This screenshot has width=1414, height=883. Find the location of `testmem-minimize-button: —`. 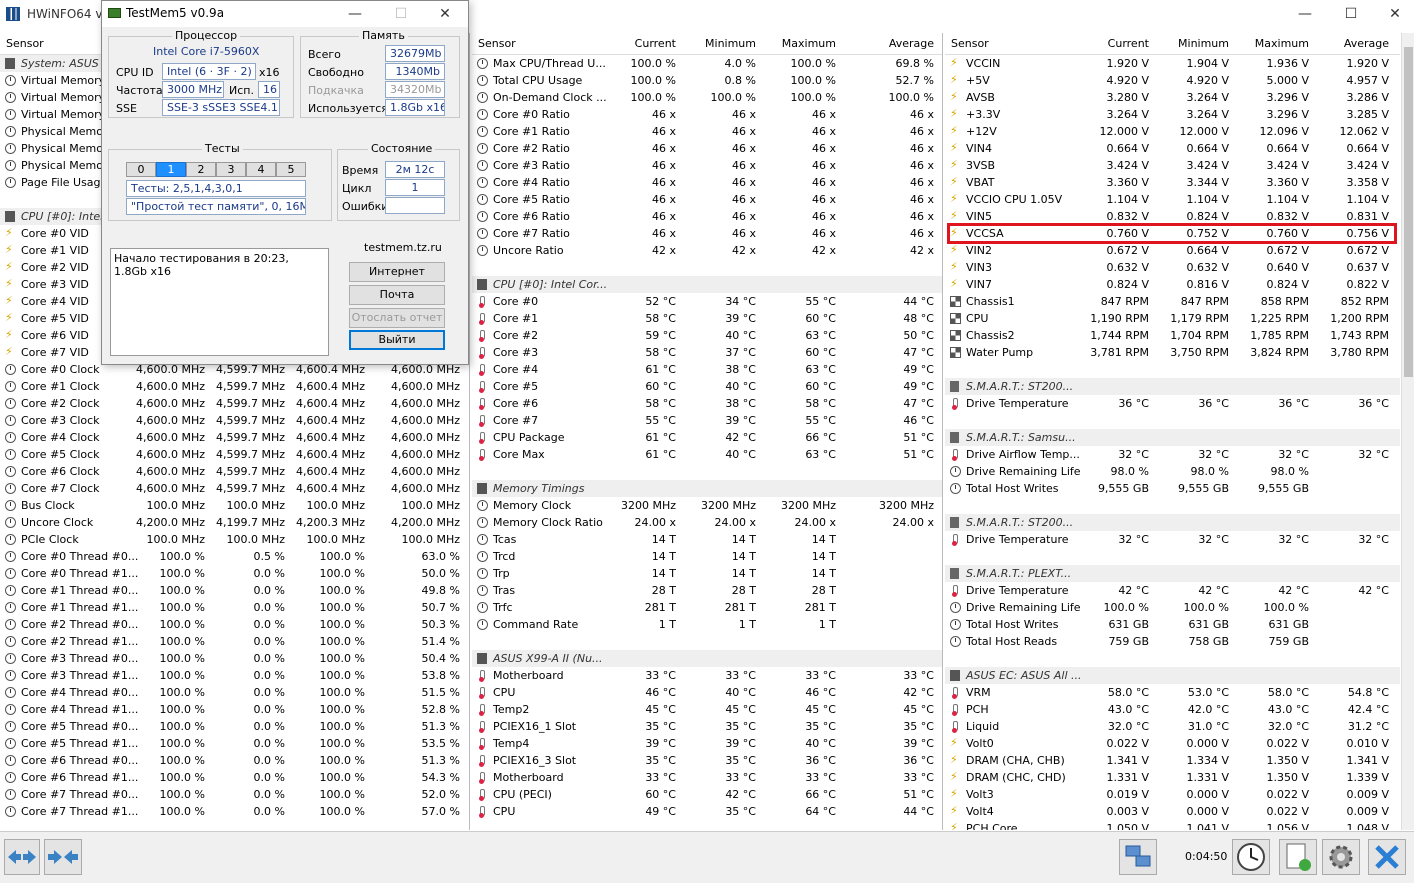

testmem-minimize-button: — is located at coordinates (355, 14).